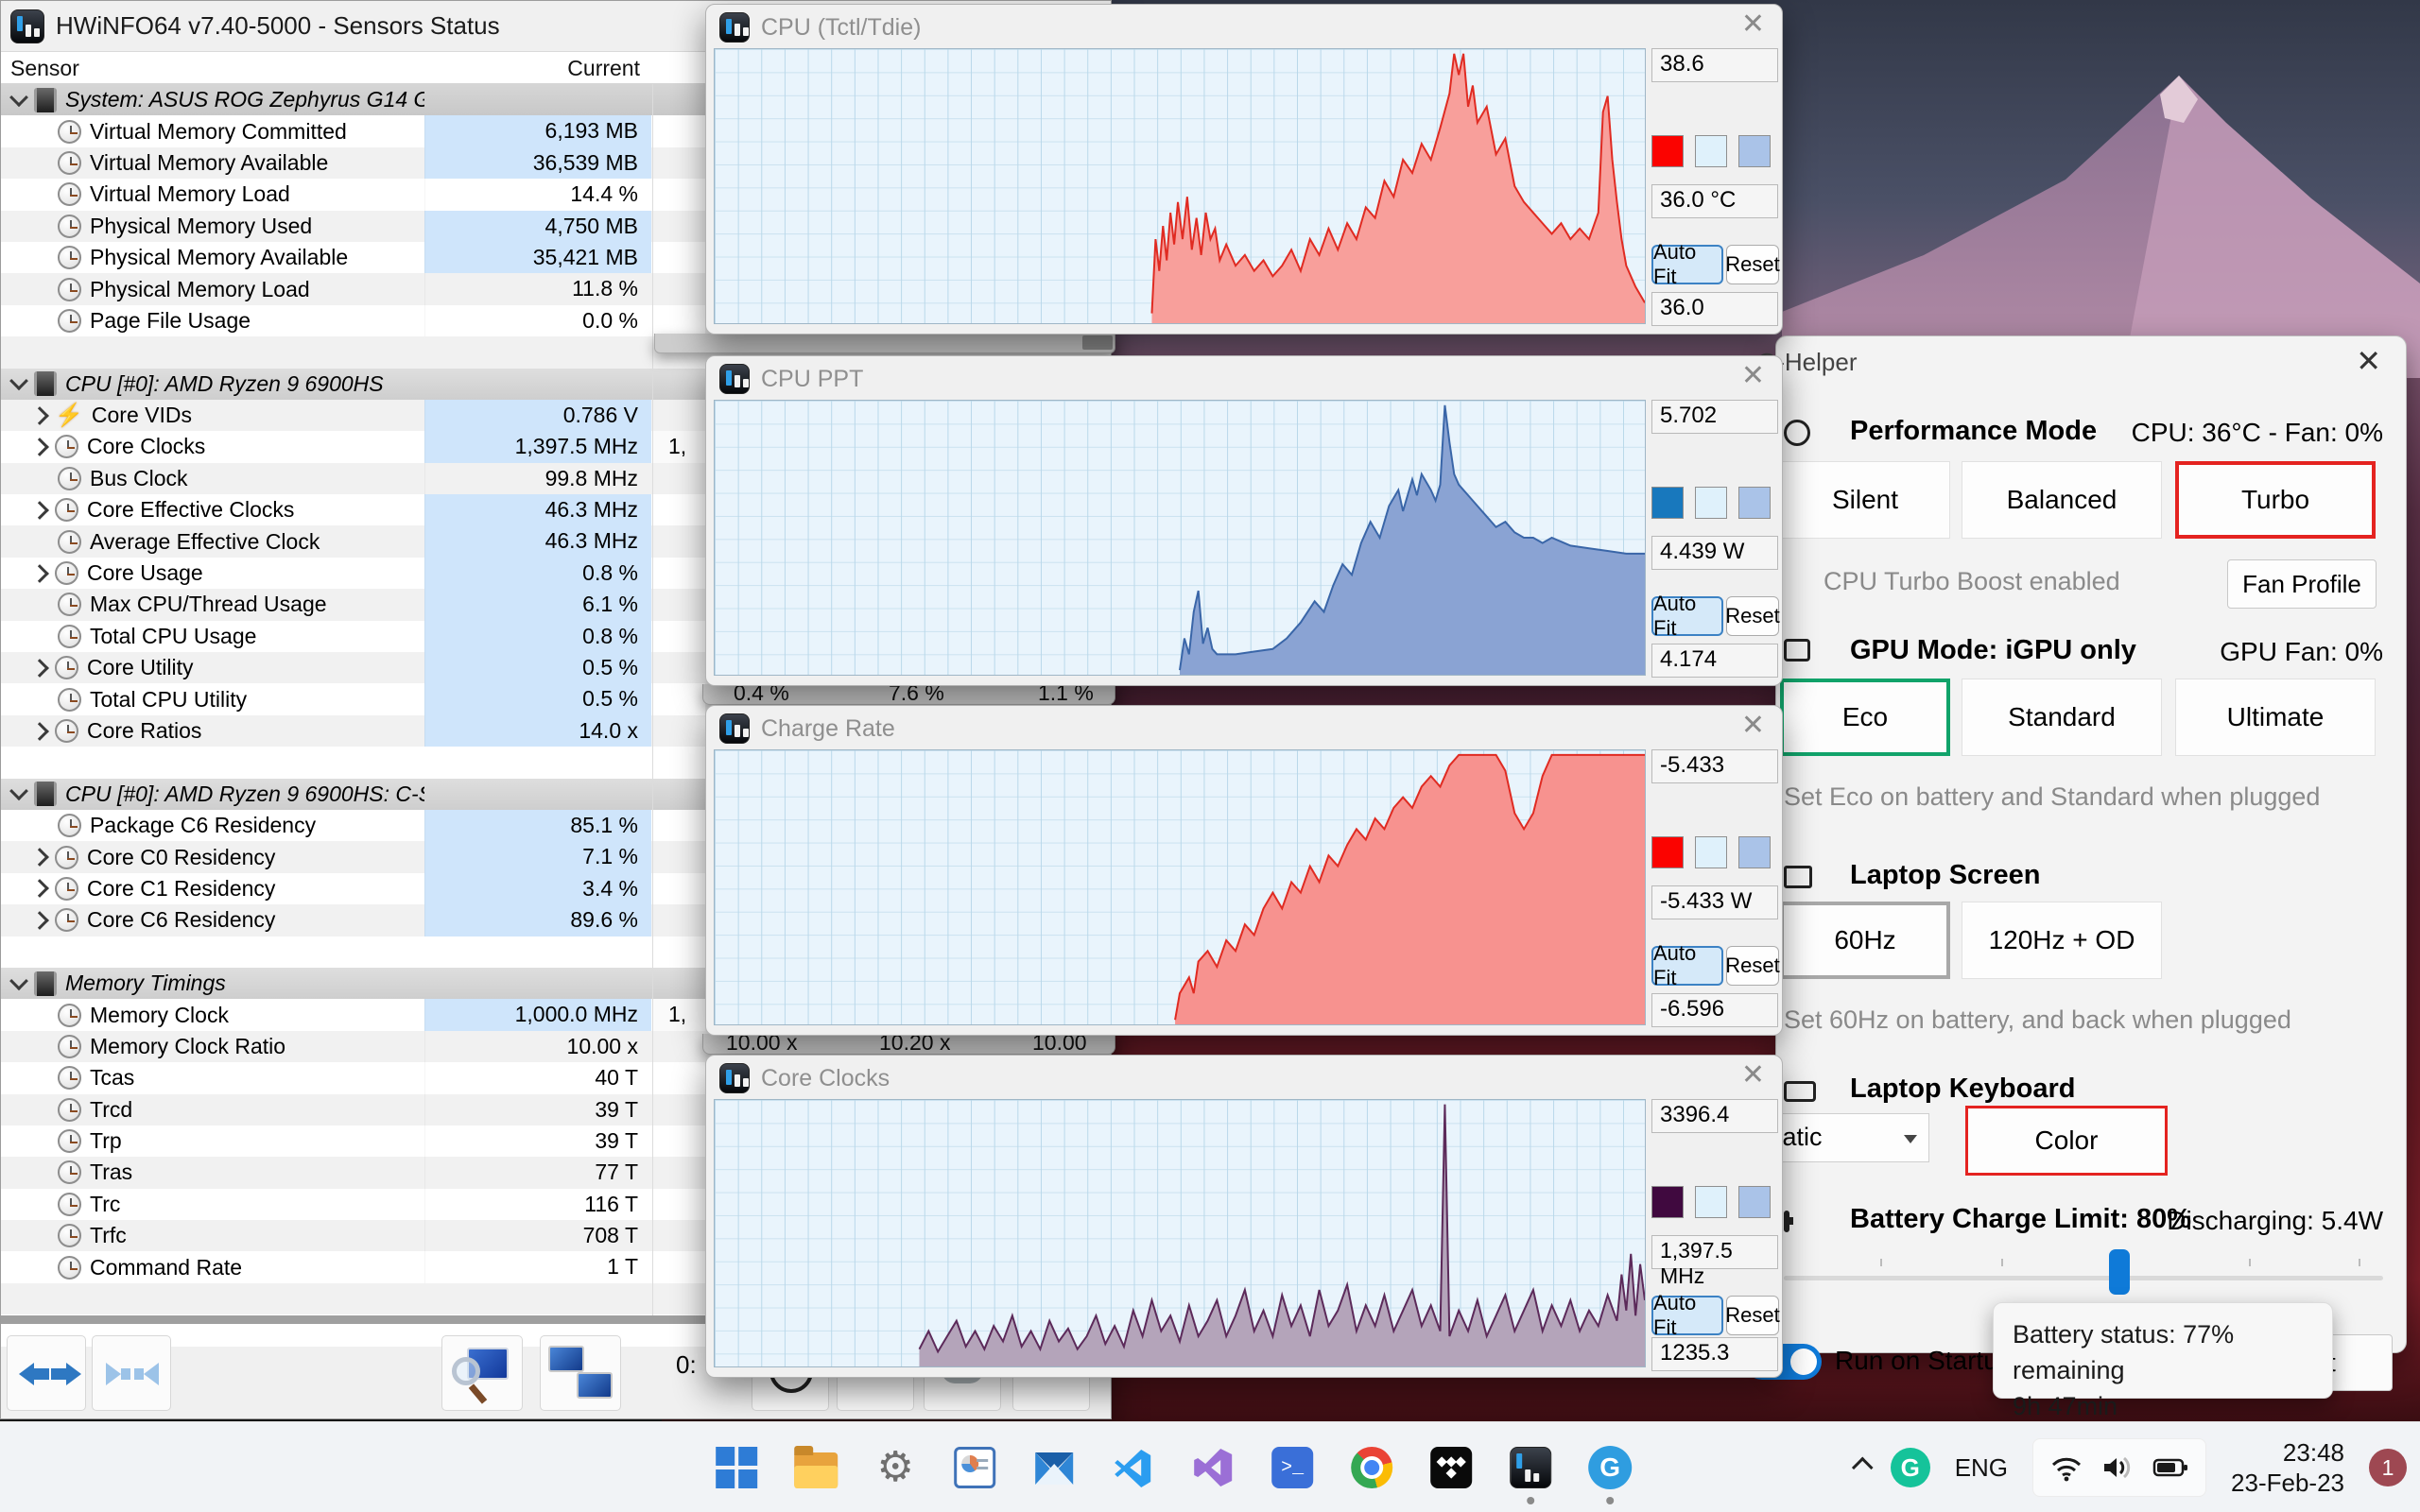  I want to click on language-indicator: ENG, so click(1982, 1468).